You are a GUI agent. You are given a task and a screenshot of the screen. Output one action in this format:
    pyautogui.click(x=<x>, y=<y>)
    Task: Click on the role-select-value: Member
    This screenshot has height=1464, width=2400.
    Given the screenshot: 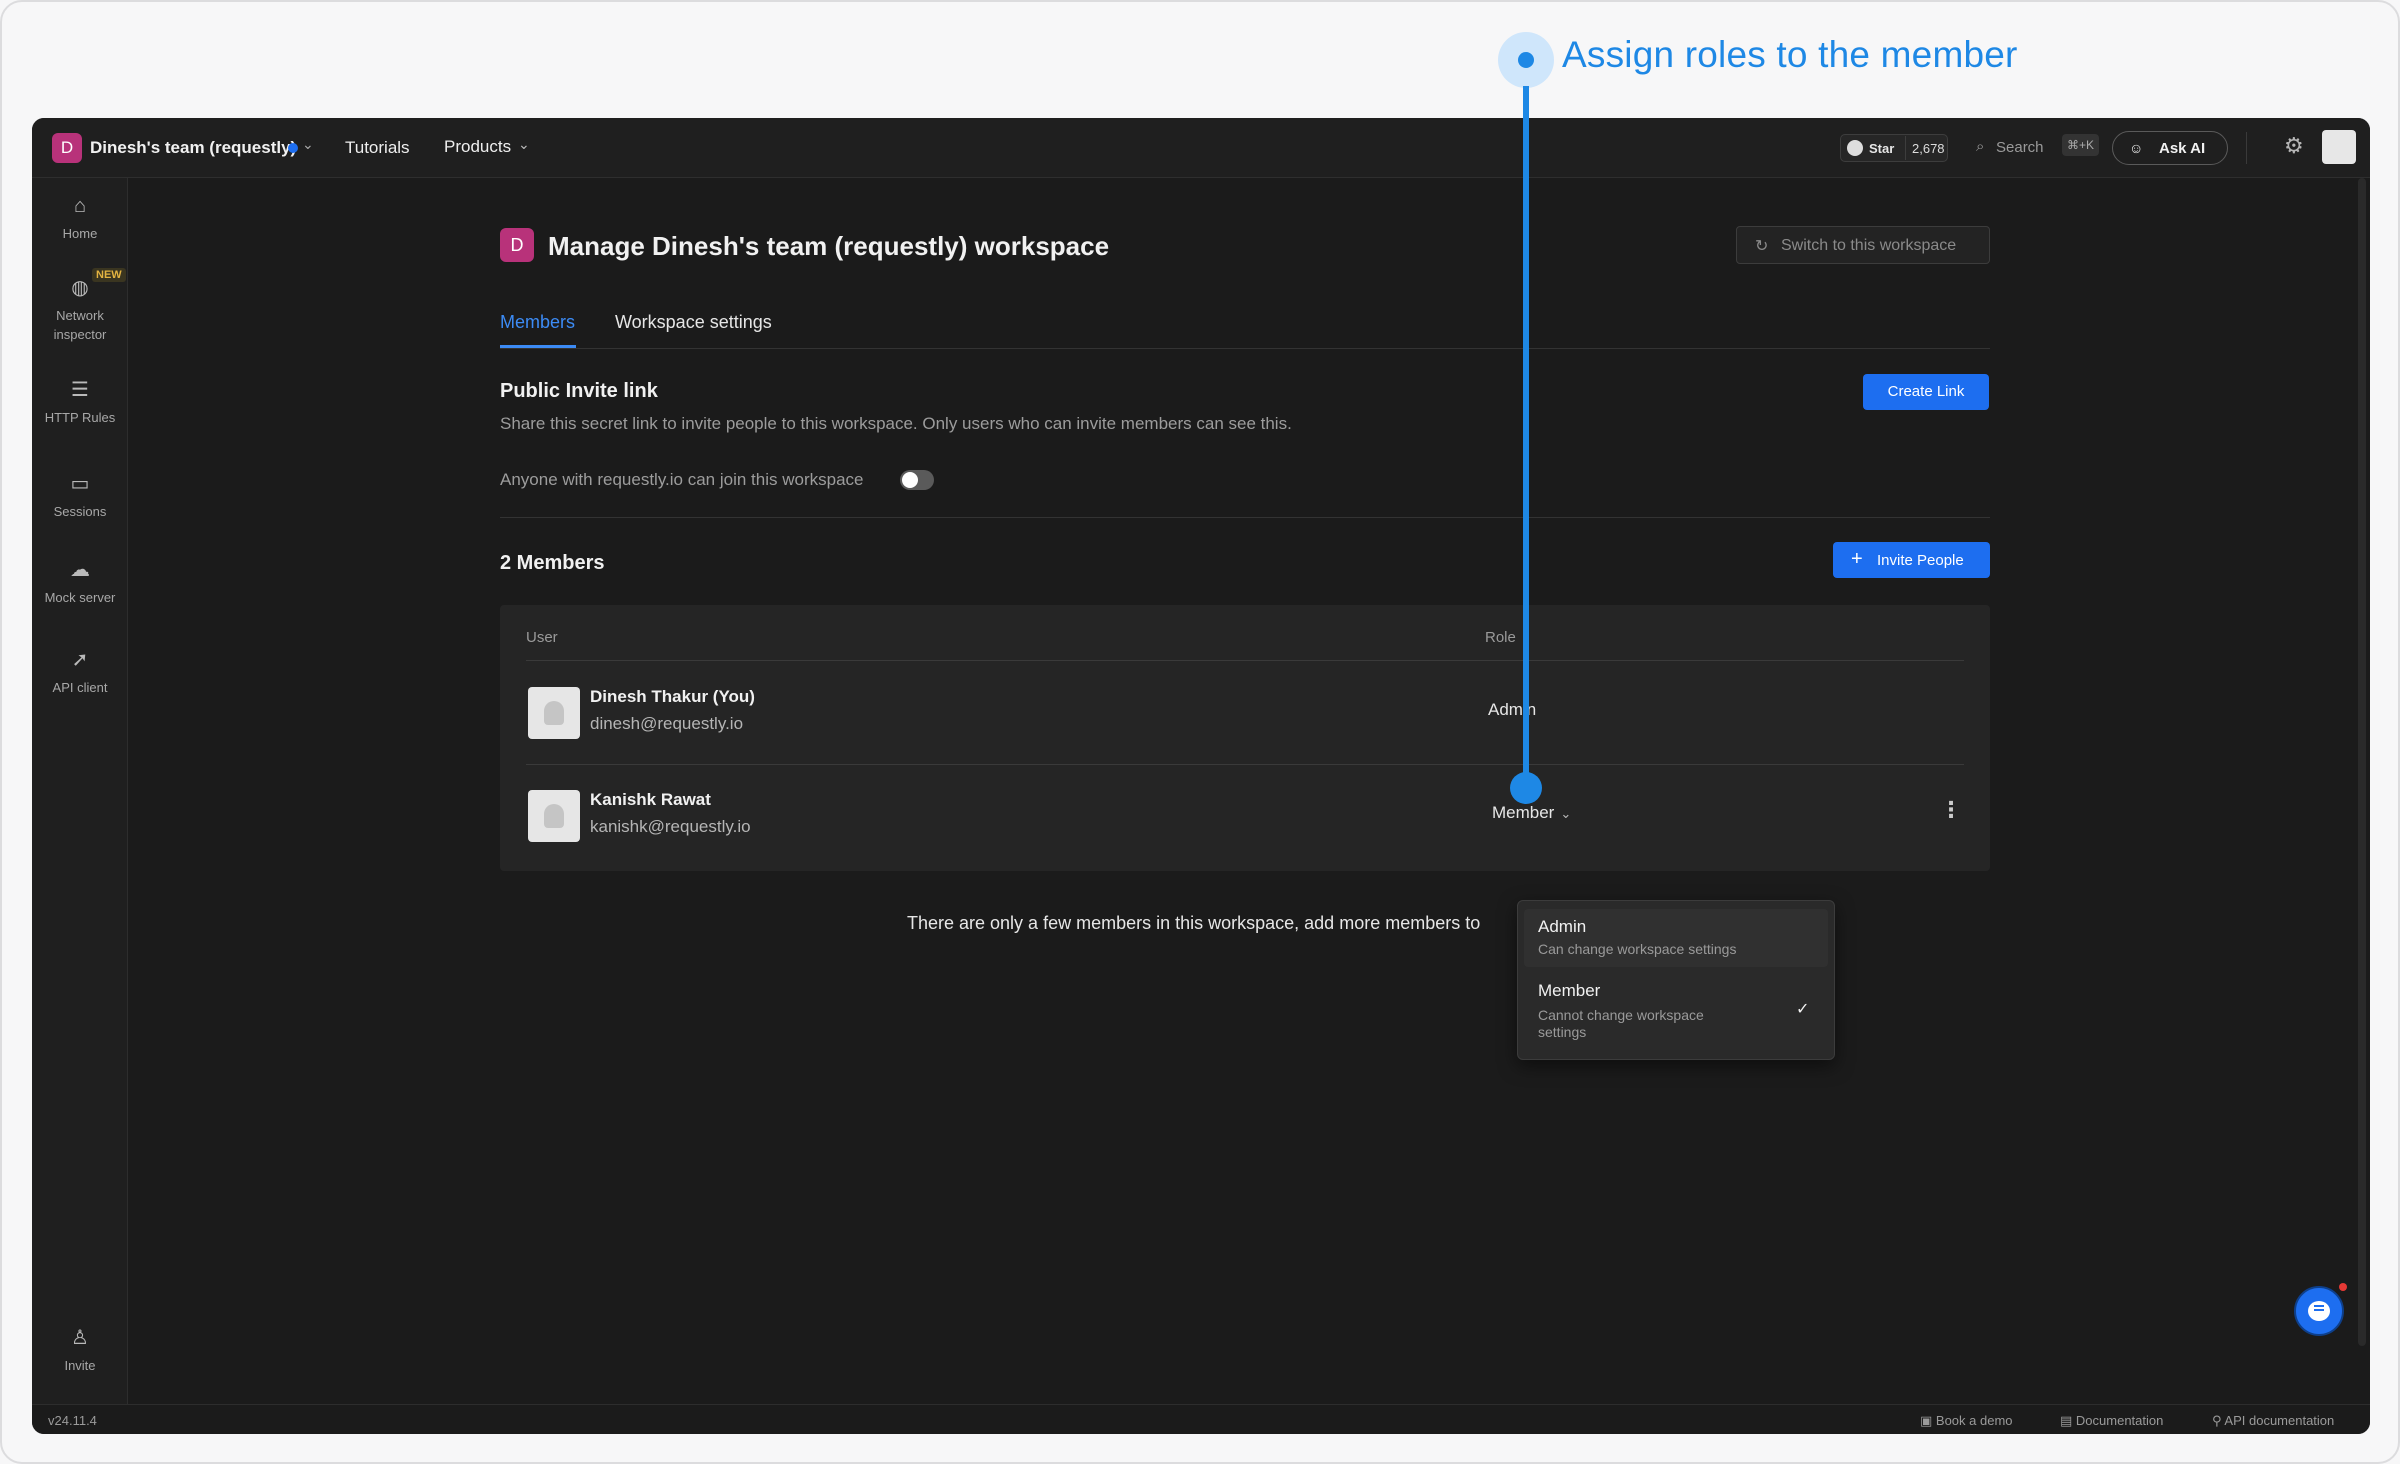 What is the action you would take?
    pyautogui.click(x=1523, y=812)
    